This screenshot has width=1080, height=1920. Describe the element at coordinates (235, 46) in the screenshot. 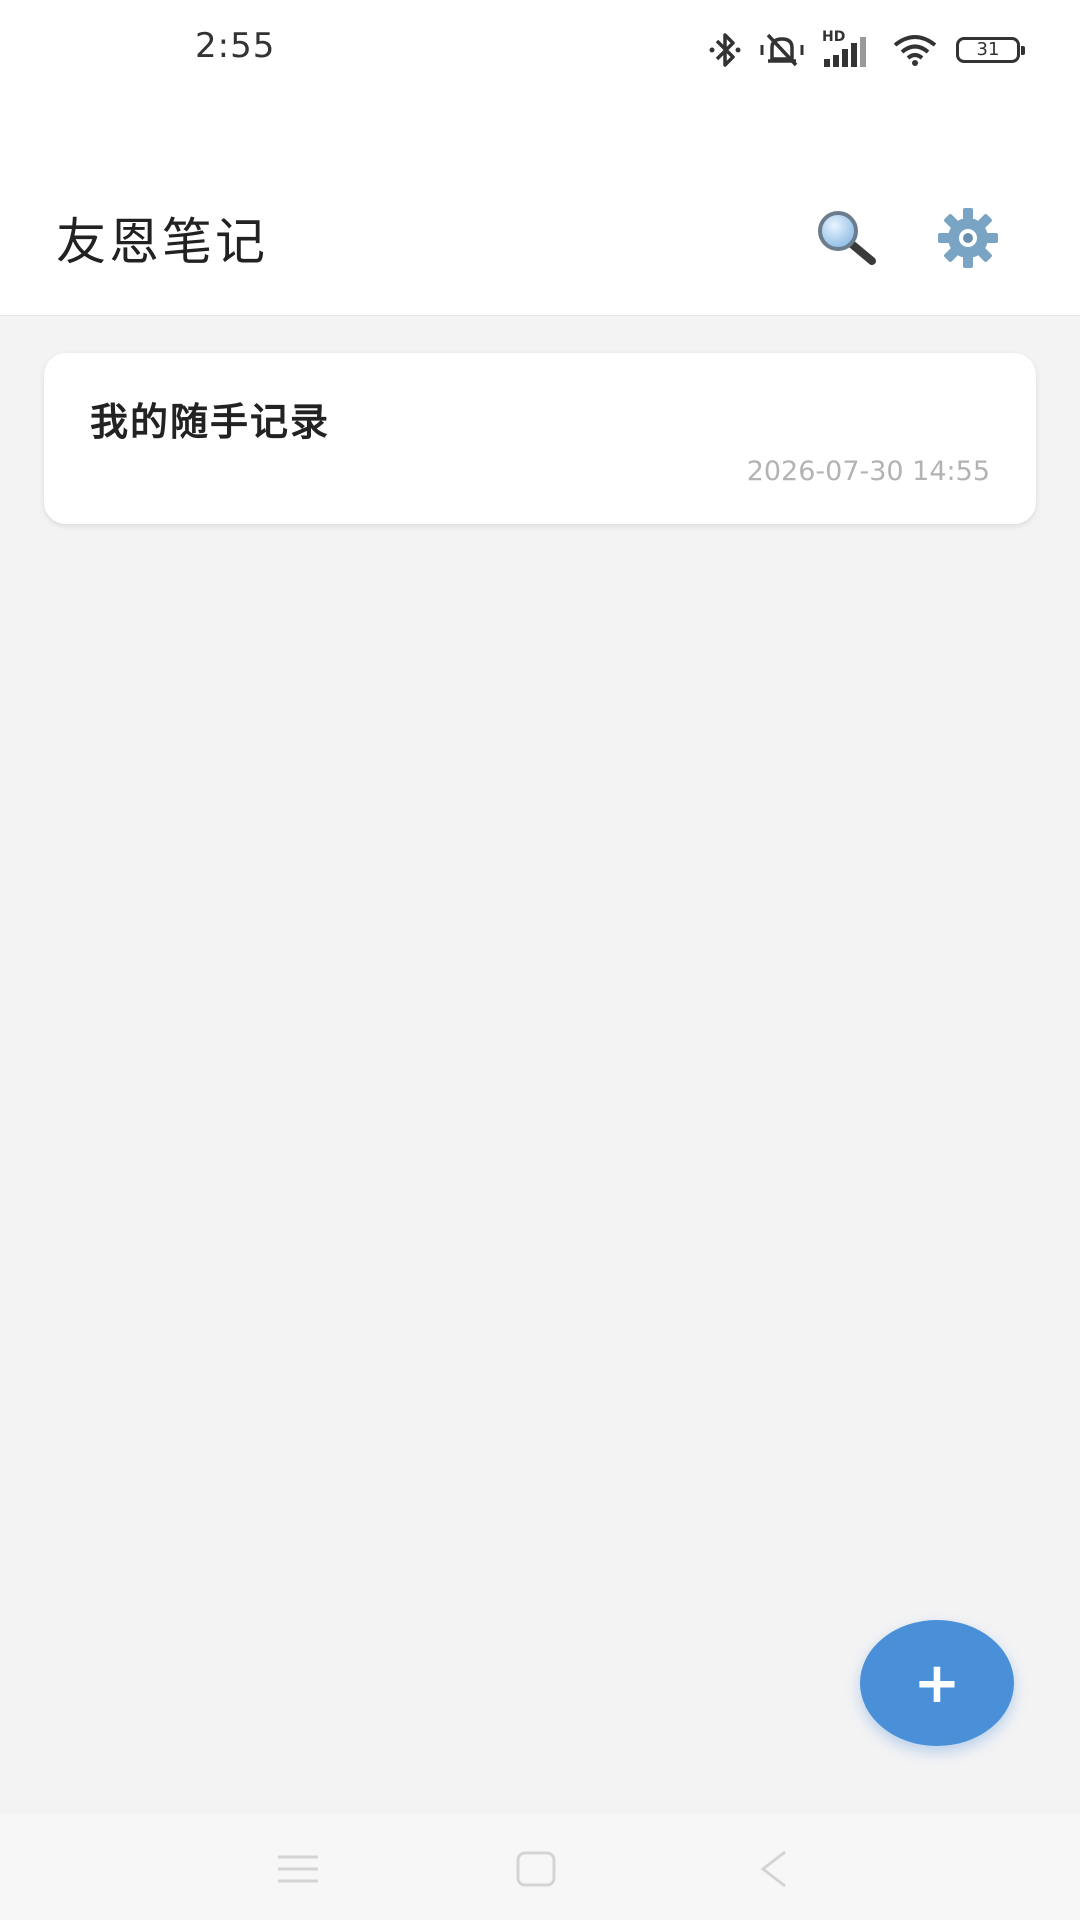

I see `status-time: 2:55` at that location.